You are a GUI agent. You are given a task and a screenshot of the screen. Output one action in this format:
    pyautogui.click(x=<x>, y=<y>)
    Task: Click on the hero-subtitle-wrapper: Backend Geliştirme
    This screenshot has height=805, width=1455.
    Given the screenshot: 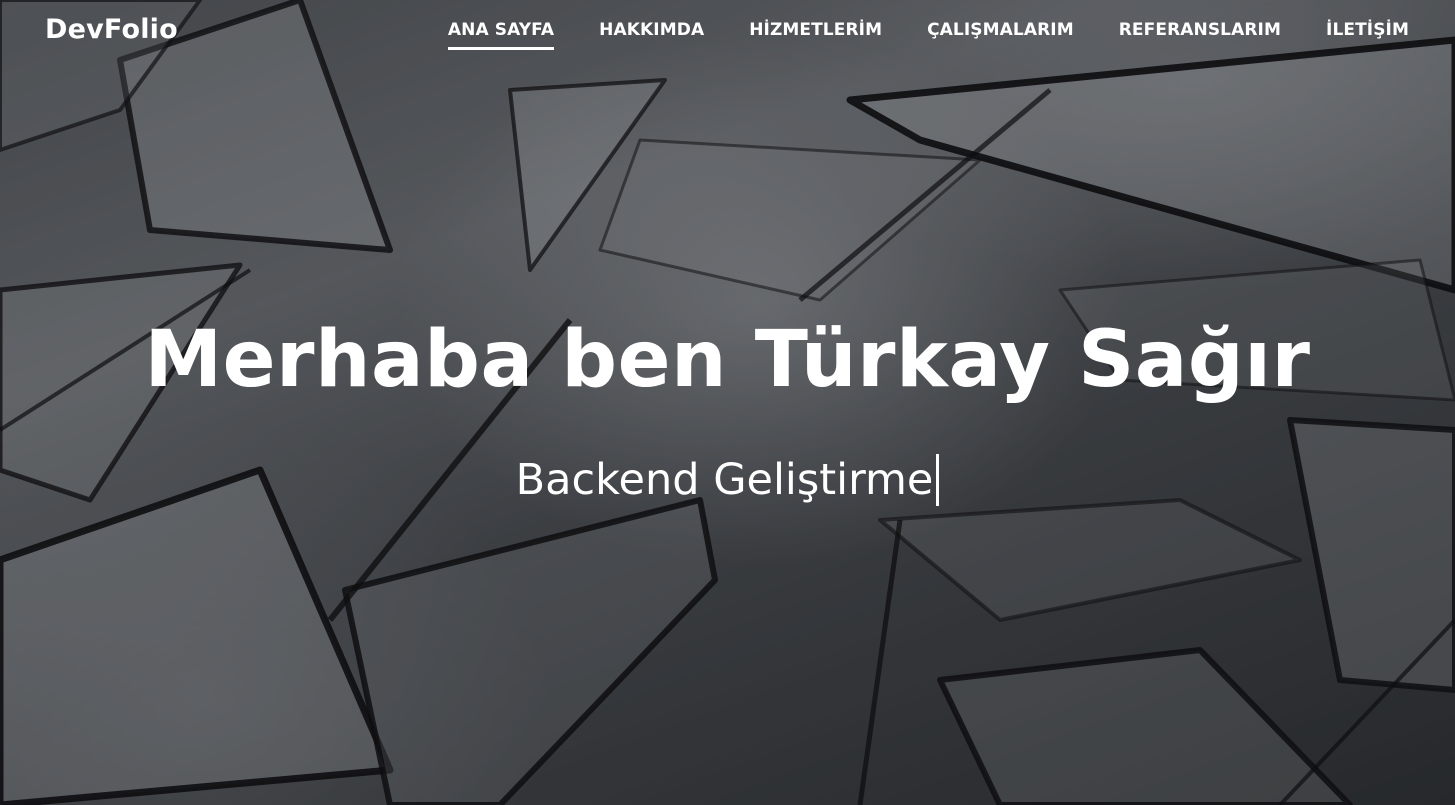 What is the action you would take?
    pyautogui.click(x=728, y=480)
    